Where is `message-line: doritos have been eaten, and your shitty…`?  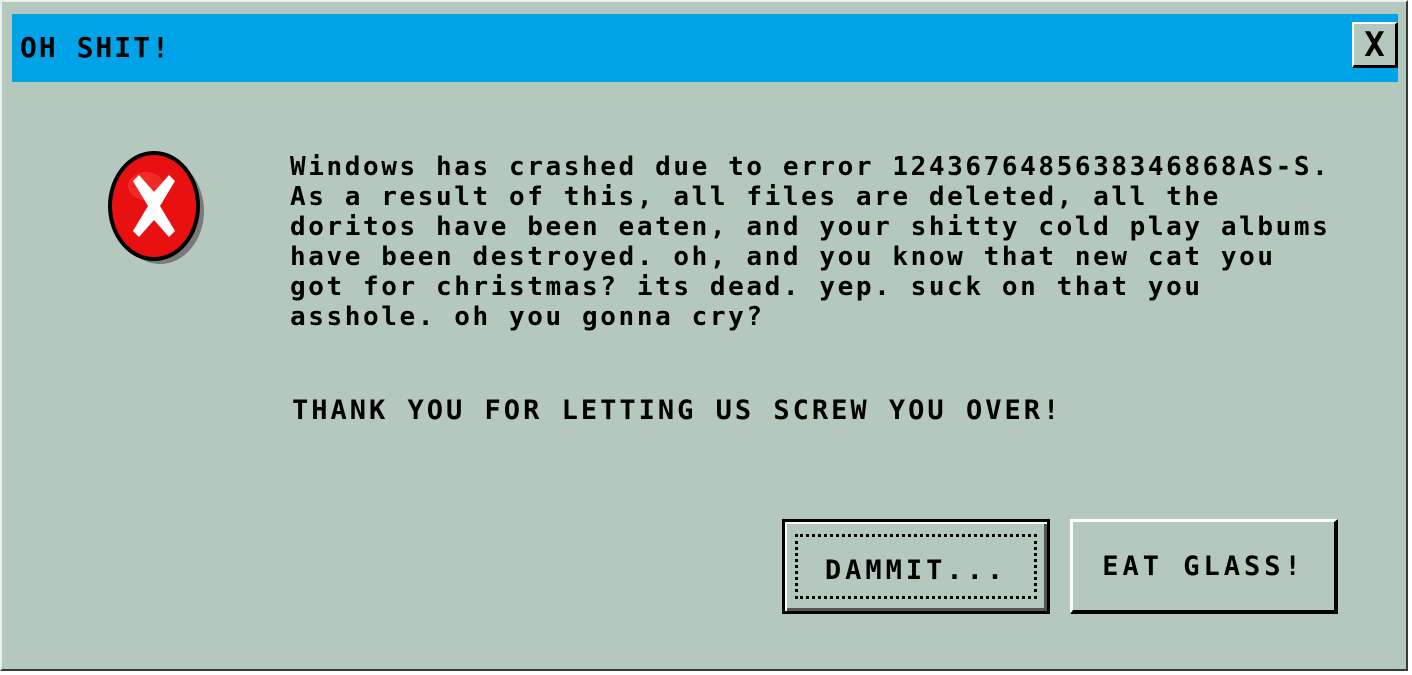
message-line: doritos have been eaten, and your shitty… is located at coordinates (810, 227).